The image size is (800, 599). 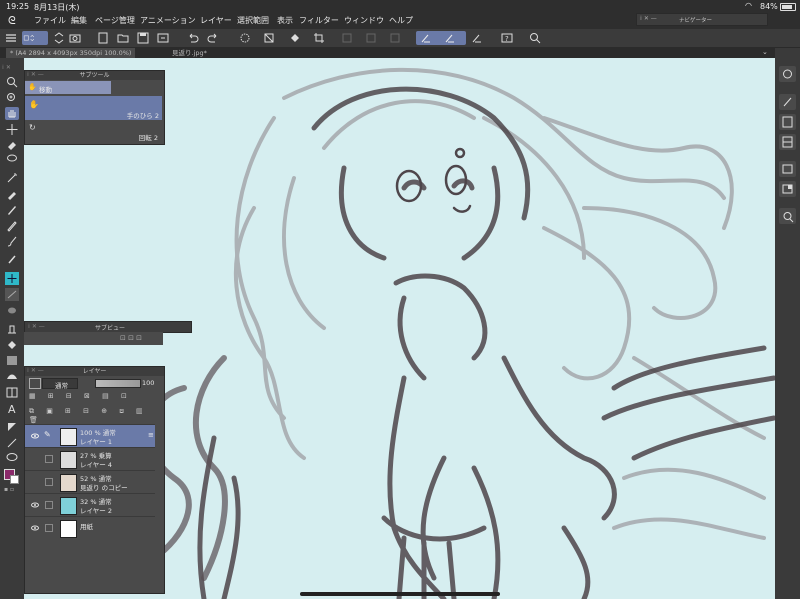 What do you see at coordinates (86, 527) in the screenshot?
I see `layer-name: 用紙` at bounding box center [86, 527].